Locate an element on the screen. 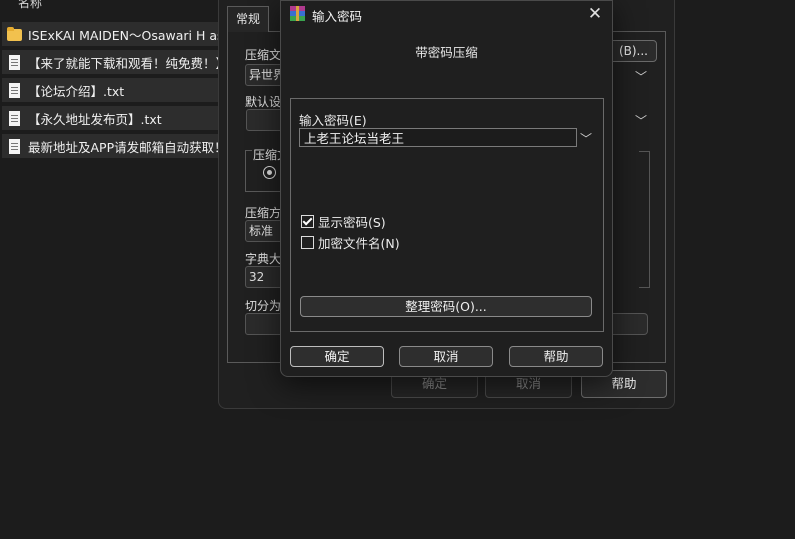 The width and height of the screenshot is (795, 539). ok-button: 确定 is located at coordinates (337, 356).